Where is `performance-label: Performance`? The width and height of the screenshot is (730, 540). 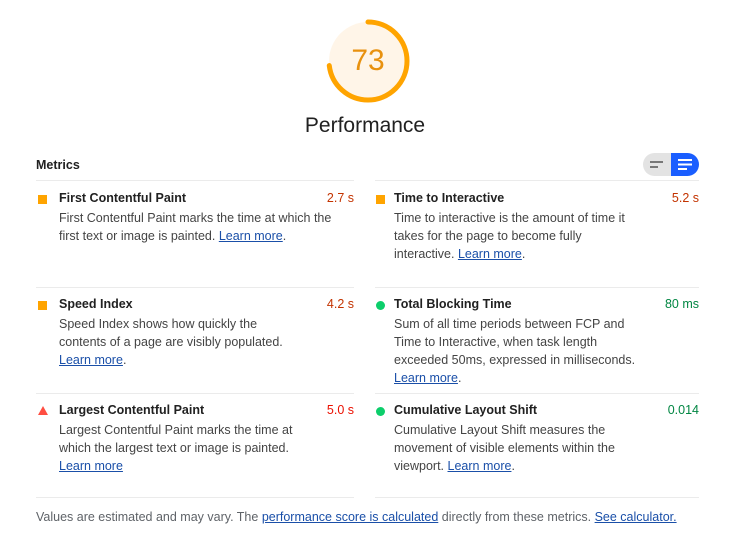
performance-label: Performance is located at coordinates (365, 125).